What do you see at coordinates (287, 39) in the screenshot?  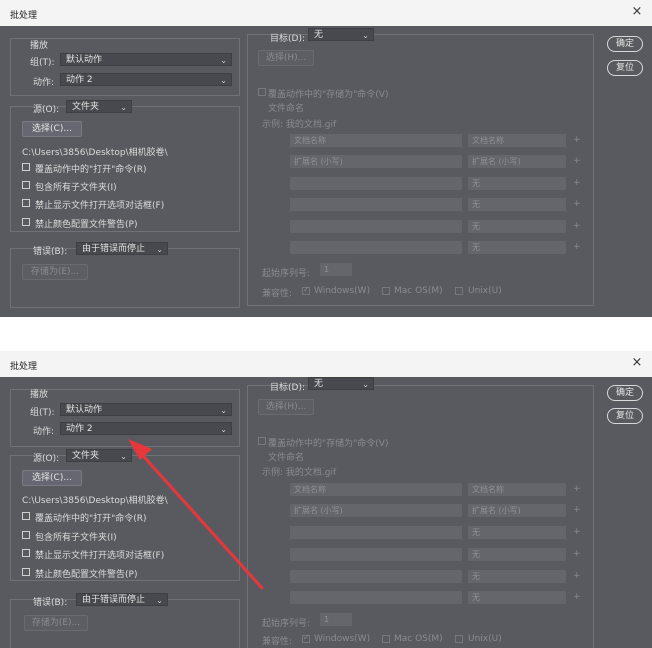 I see `target-label: 目标(D):` at bounding box center [287, 39].